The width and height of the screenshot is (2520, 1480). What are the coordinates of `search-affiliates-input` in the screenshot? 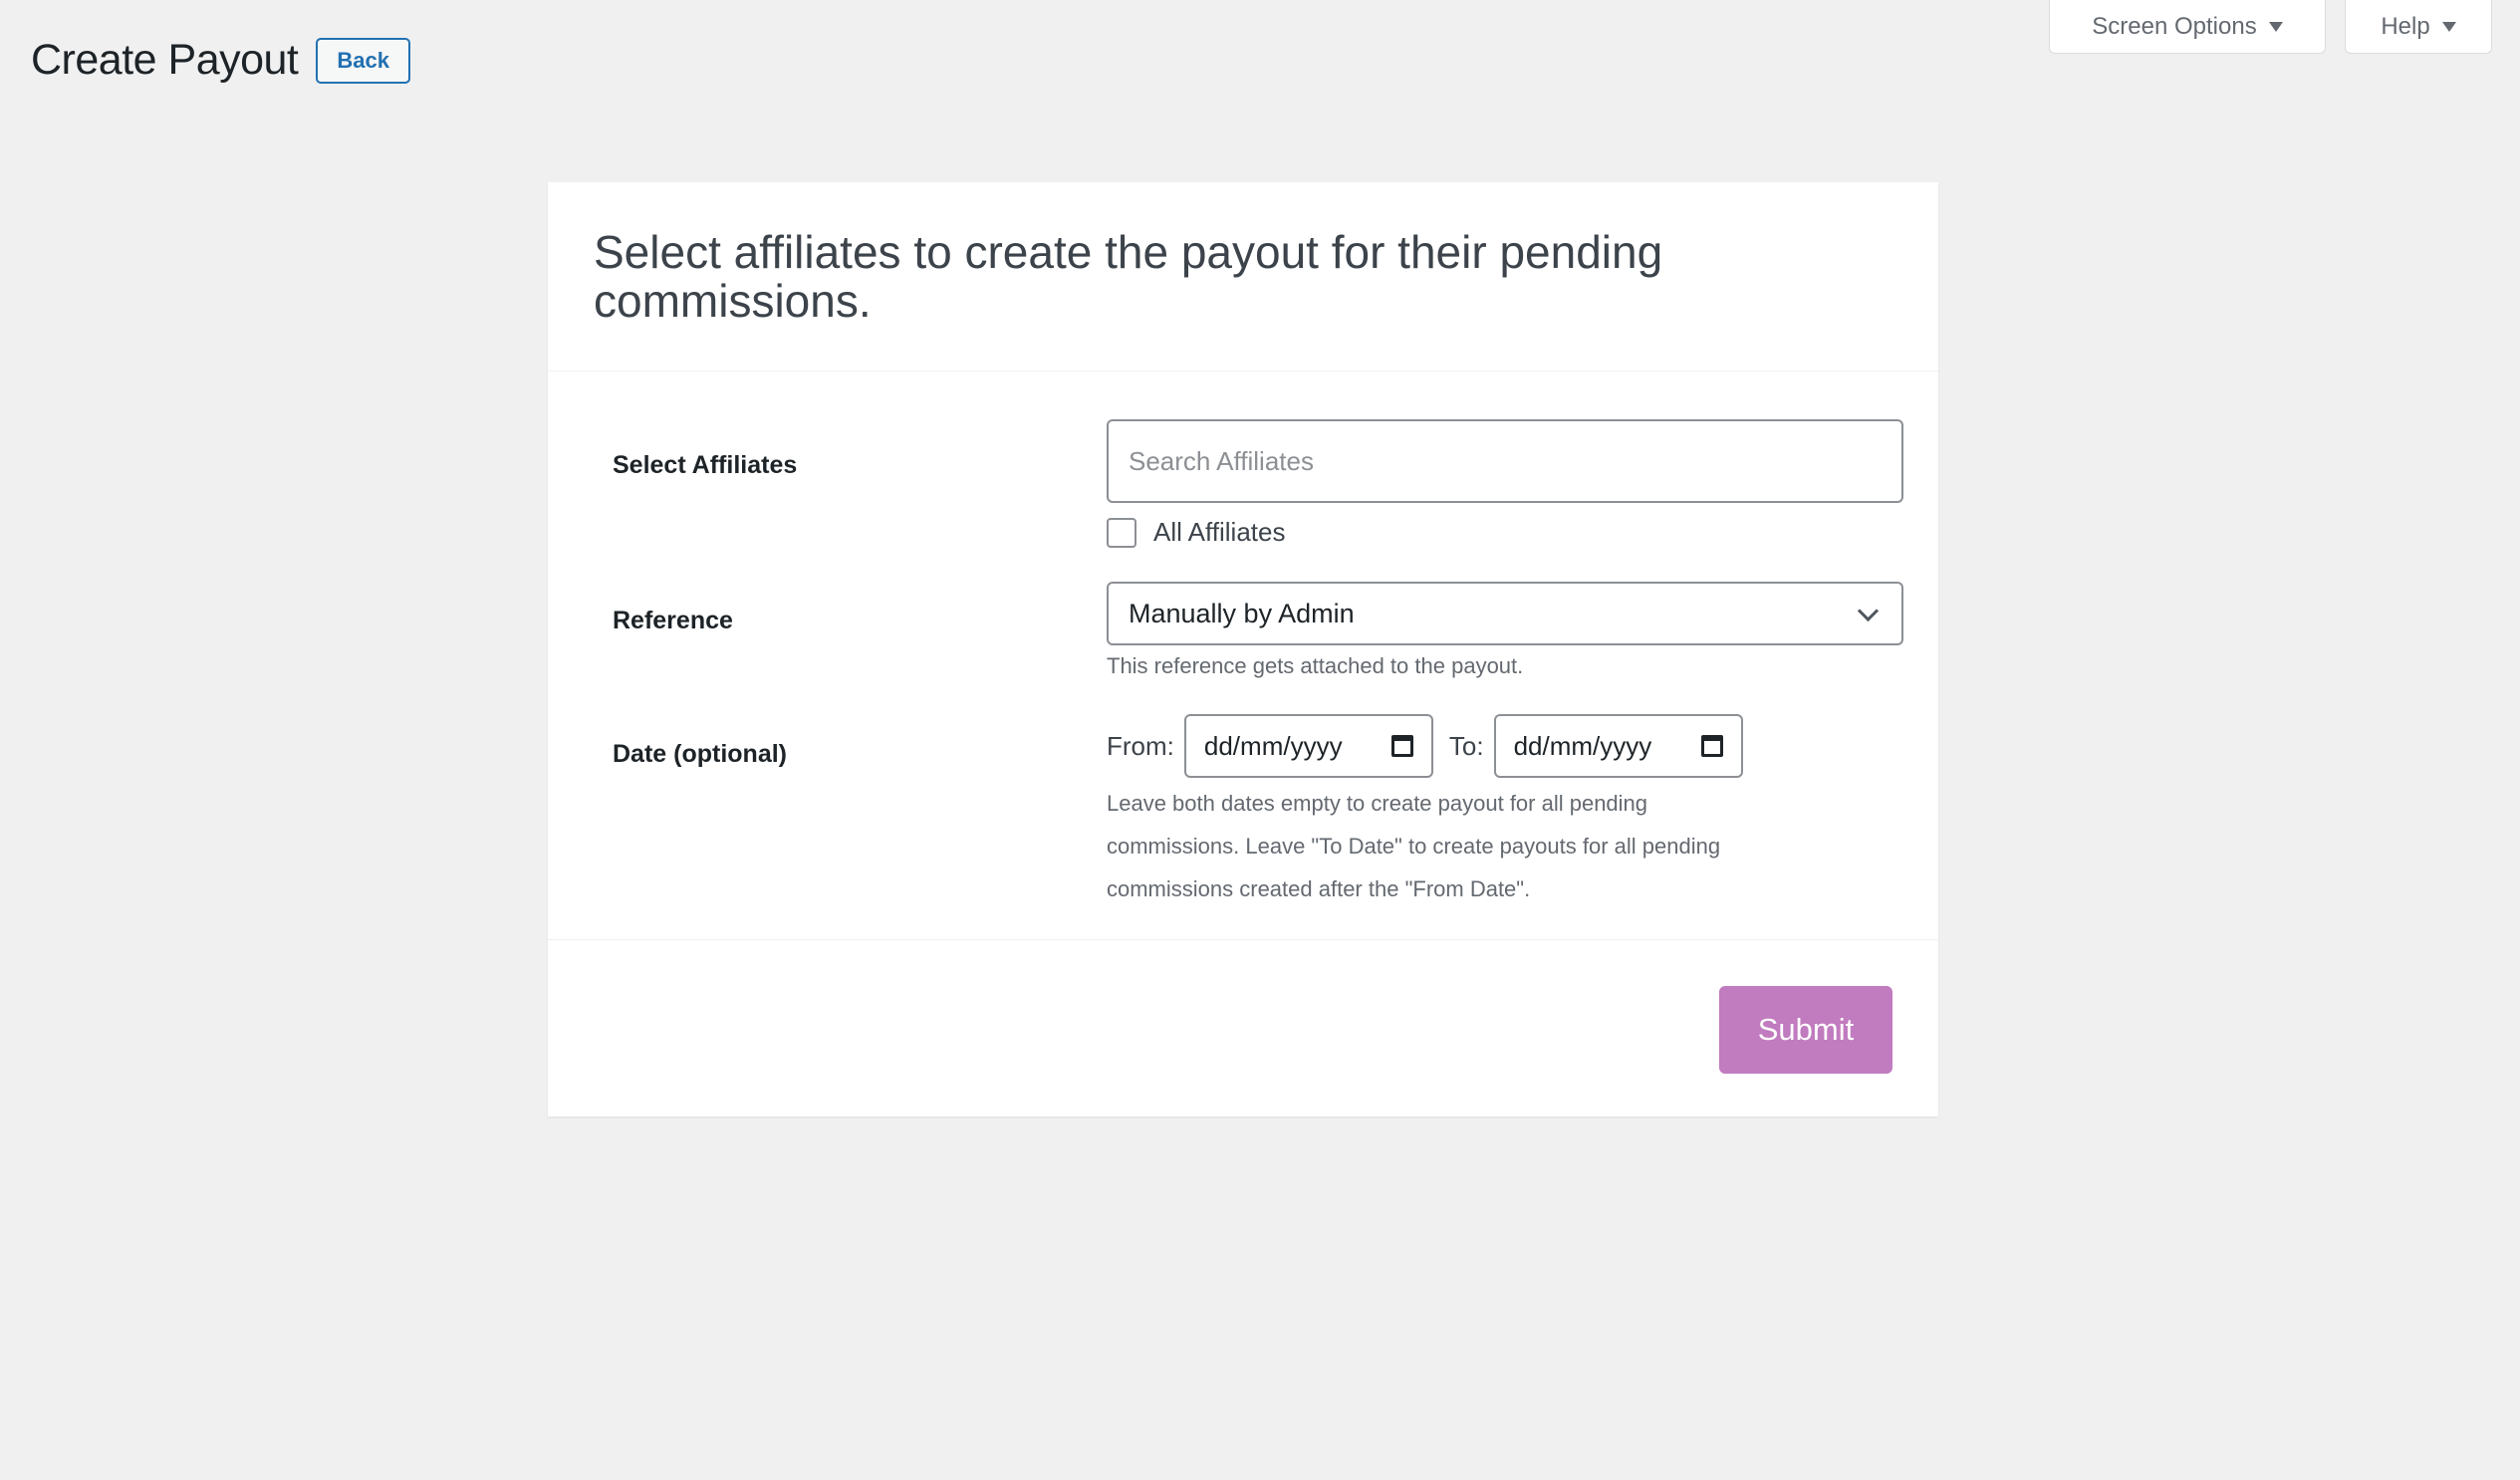 It's located at (1505, 461).